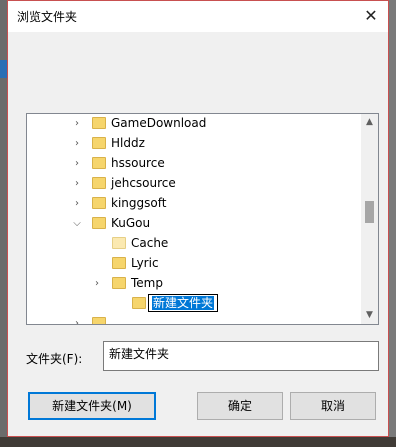 The image size is (396, 447). Describe the element at coordinates (194, 164) in the screenshot. I see `tree-item: › hssource` at that location.